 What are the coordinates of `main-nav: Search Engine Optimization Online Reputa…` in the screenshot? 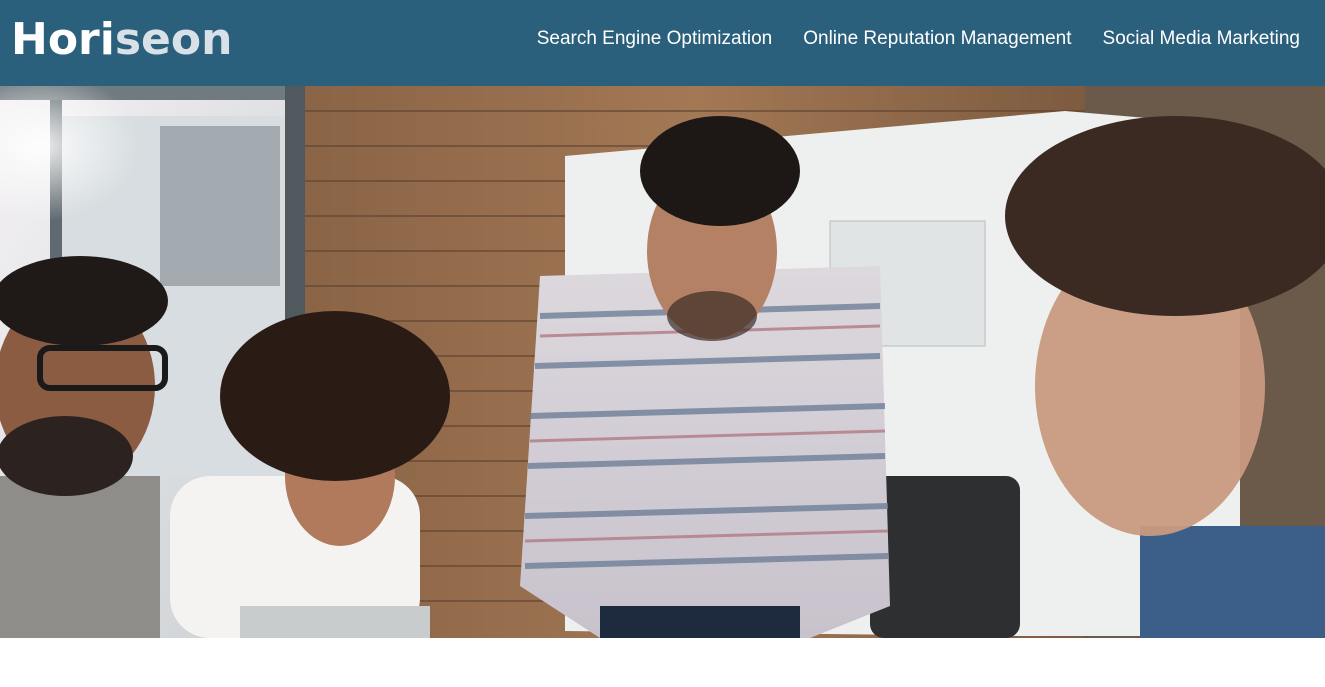 It's located at (918, 39).